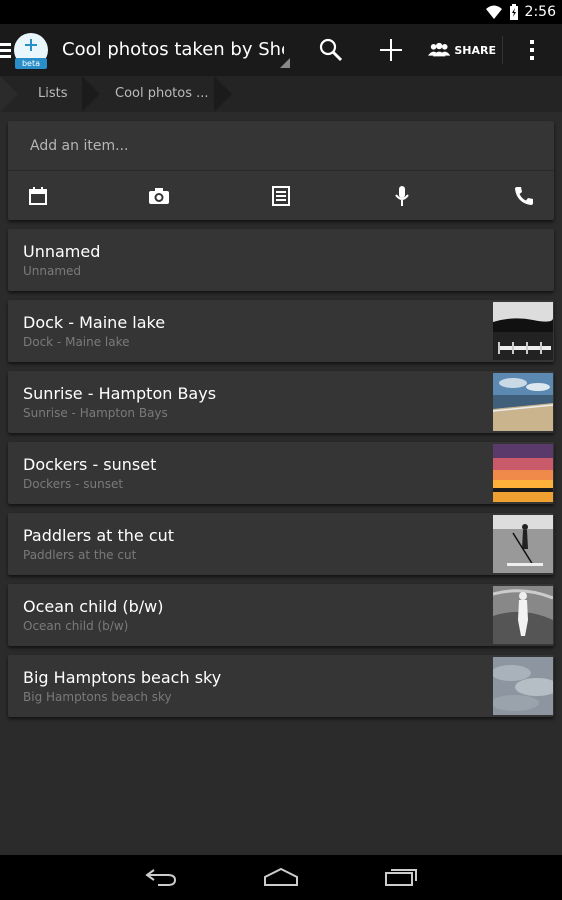 This screenshot has height=900, width=562. What do you see at coordinates (281, 544) in the screenshot?
I see `list-item: Paddlers at the cut Paddlers at the cut` at bounding box center [281, 544].